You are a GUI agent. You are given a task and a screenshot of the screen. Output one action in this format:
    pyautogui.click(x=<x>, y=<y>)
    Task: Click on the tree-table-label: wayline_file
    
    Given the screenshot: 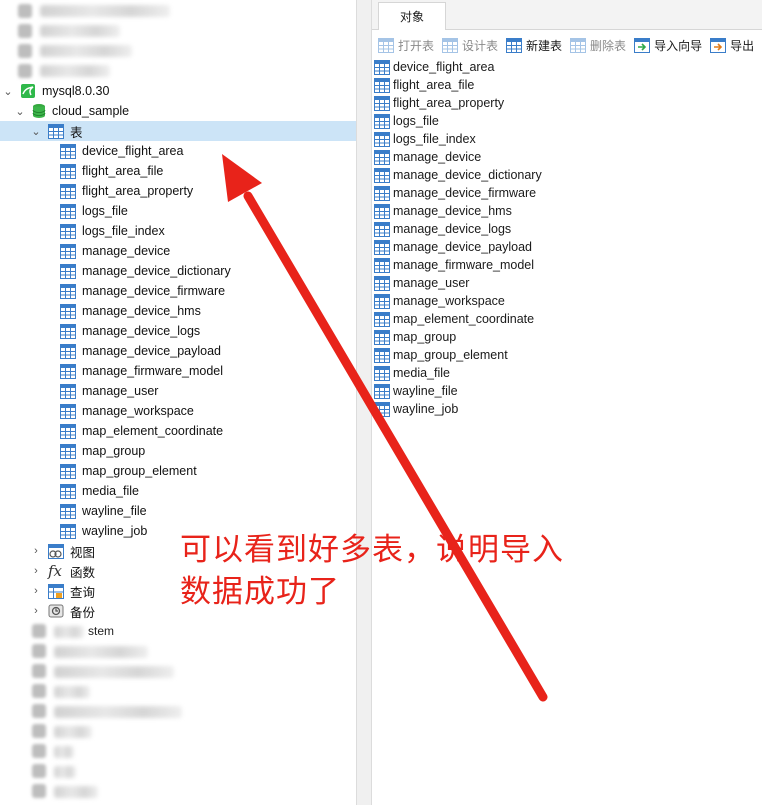 What is the action you would take?
    pyautogui.click(x=114, y=511)
    